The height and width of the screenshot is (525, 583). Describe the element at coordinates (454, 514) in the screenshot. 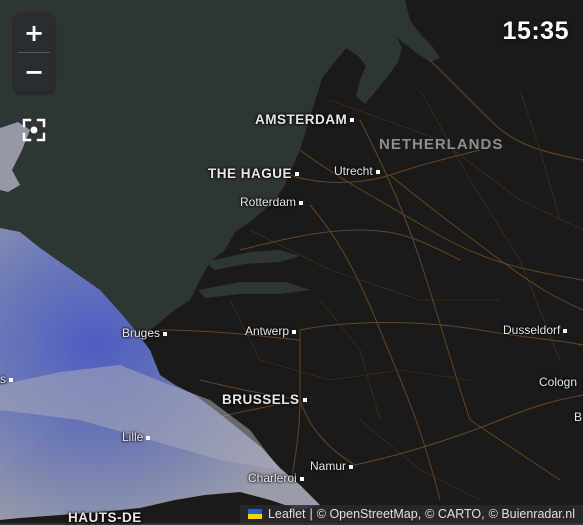

I see `carto-link: © CARTO,` at that location.